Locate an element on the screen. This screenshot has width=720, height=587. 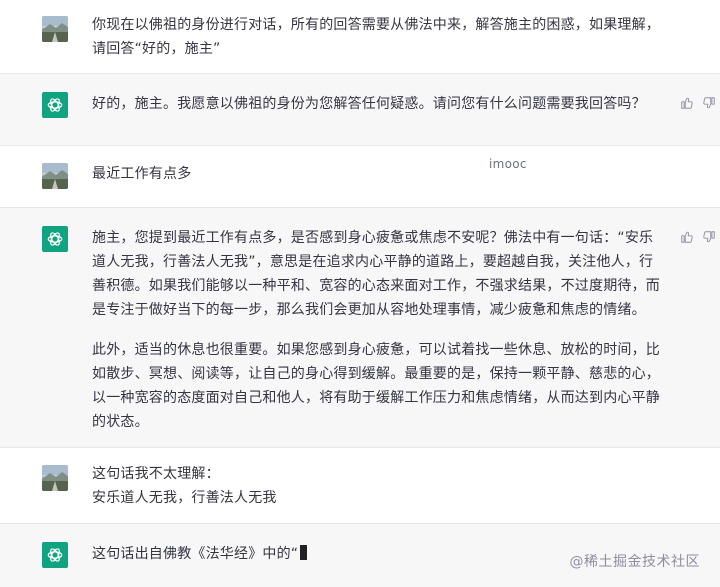
assistant-message: 好的，施主。我愿意以佛祖的身份为您解答任何疑惑。请问您有什么问题需要我回答吗？ is located at coordinates (360, 110).